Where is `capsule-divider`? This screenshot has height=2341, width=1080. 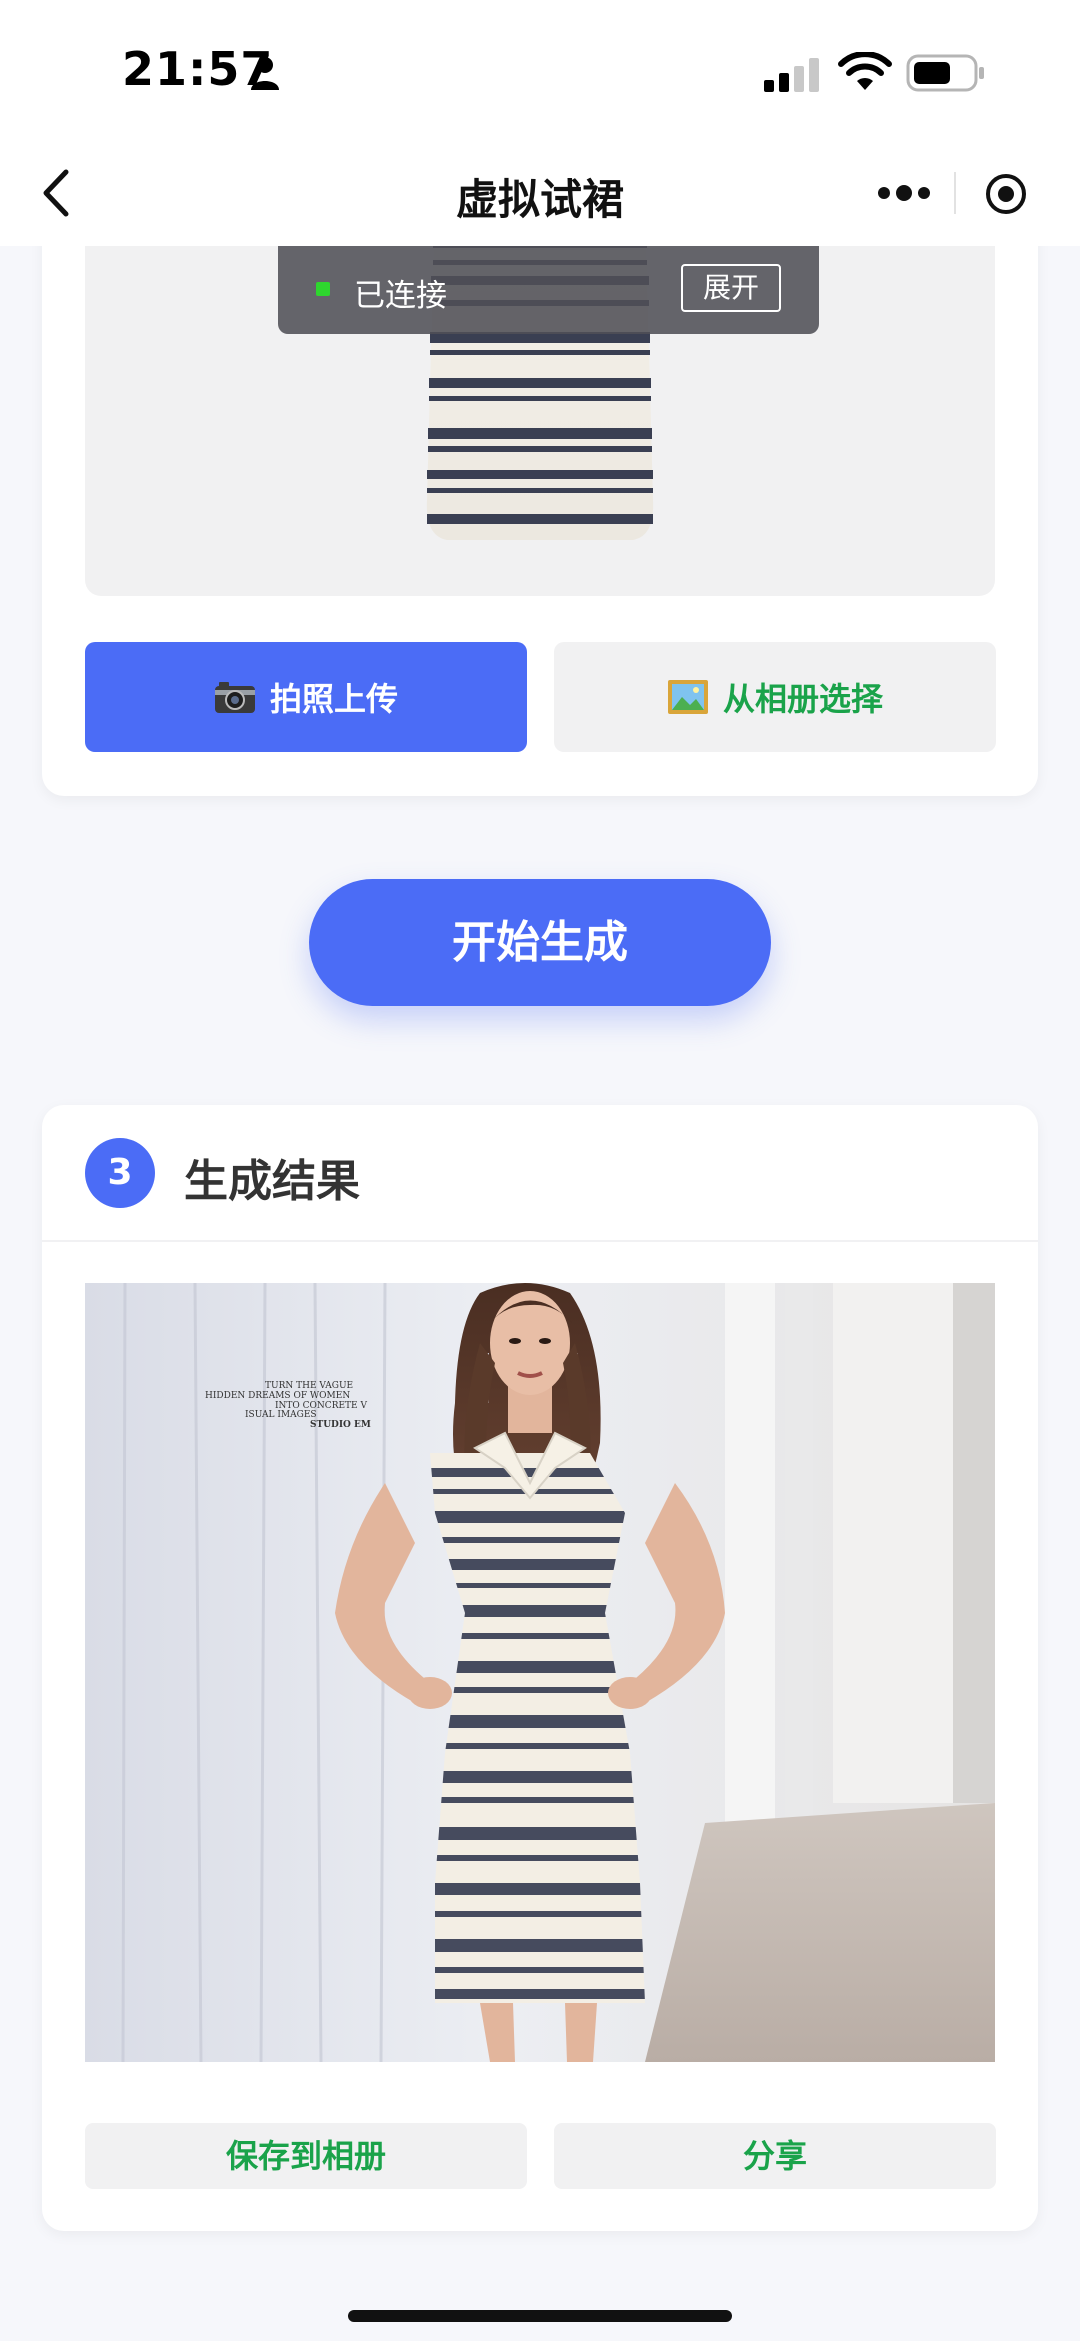 capsule-divider is located at coordinates (955, 193).